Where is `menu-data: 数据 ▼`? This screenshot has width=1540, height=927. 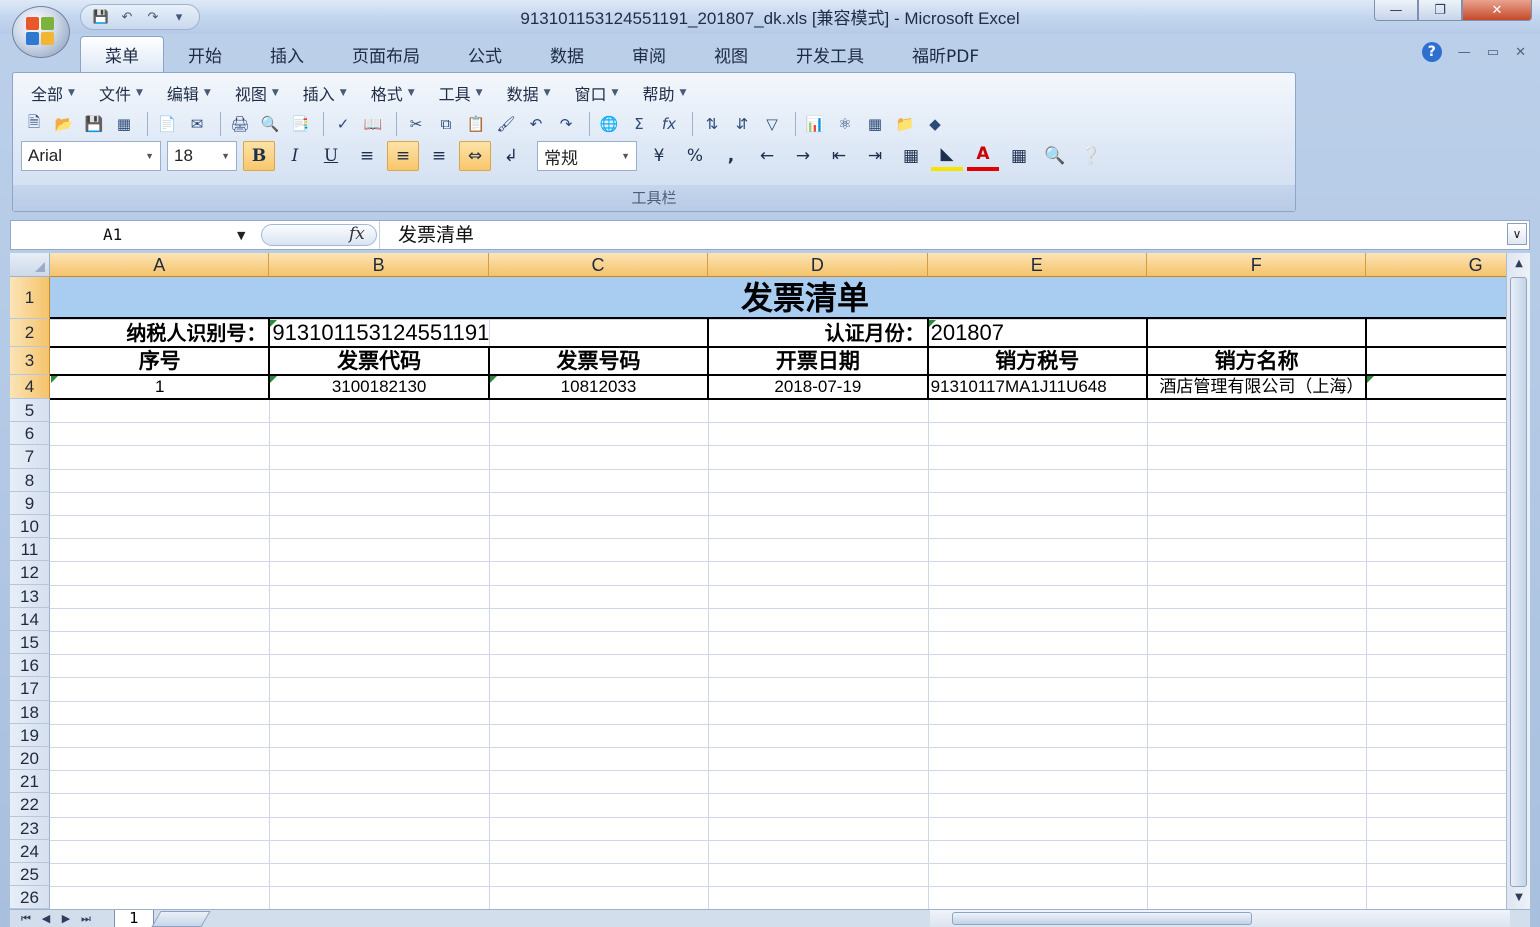 menu-data: 数据 ▼ is located at coordinates (529, 93).